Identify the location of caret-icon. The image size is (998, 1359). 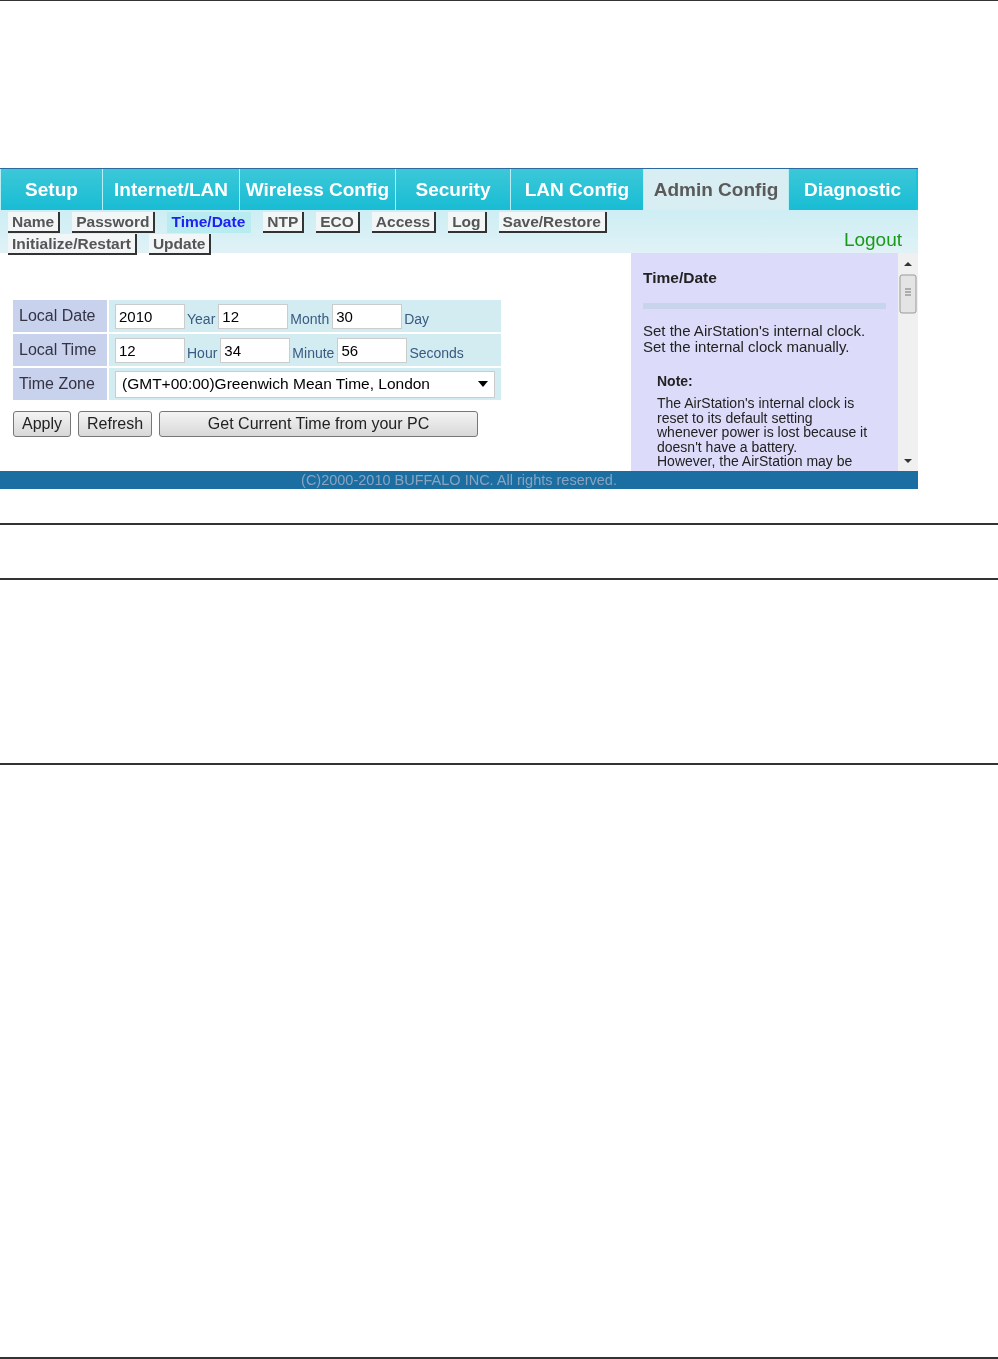
(483, 384).